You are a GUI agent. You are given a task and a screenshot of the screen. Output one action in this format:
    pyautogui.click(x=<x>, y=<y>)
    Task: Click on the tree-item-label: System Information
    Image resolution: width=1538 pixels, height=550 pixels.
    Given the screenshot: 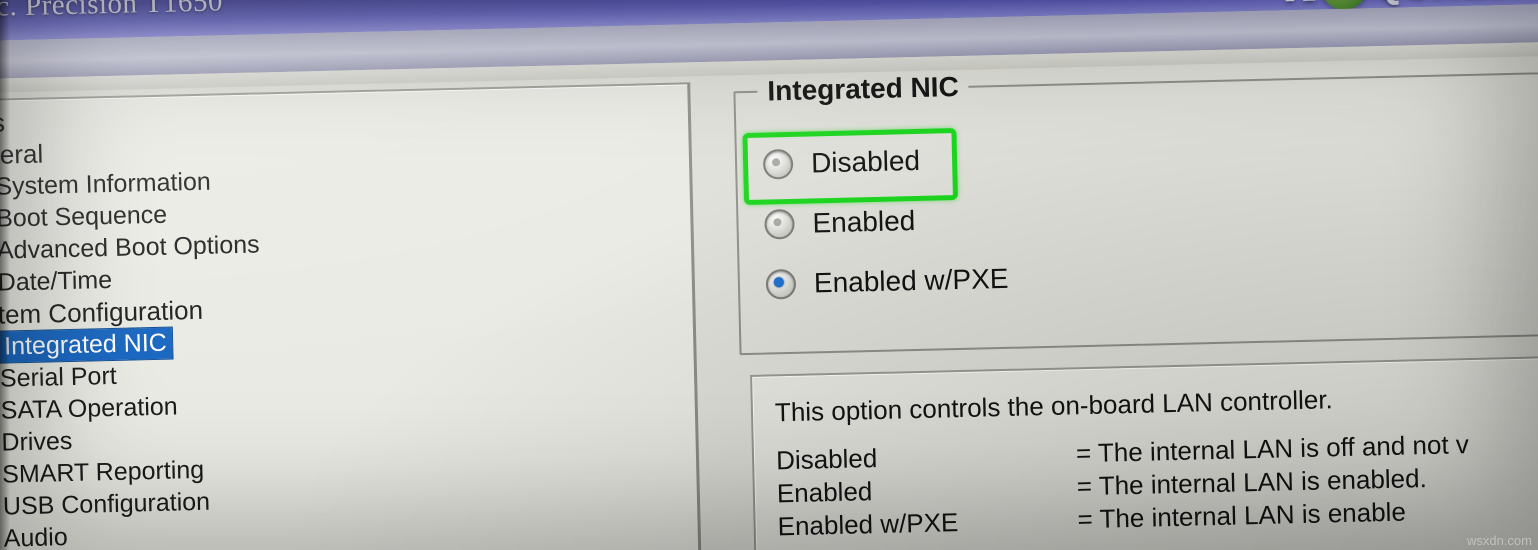 What is the action you would take?
    pyautogui.click(x=106, y=184)
    